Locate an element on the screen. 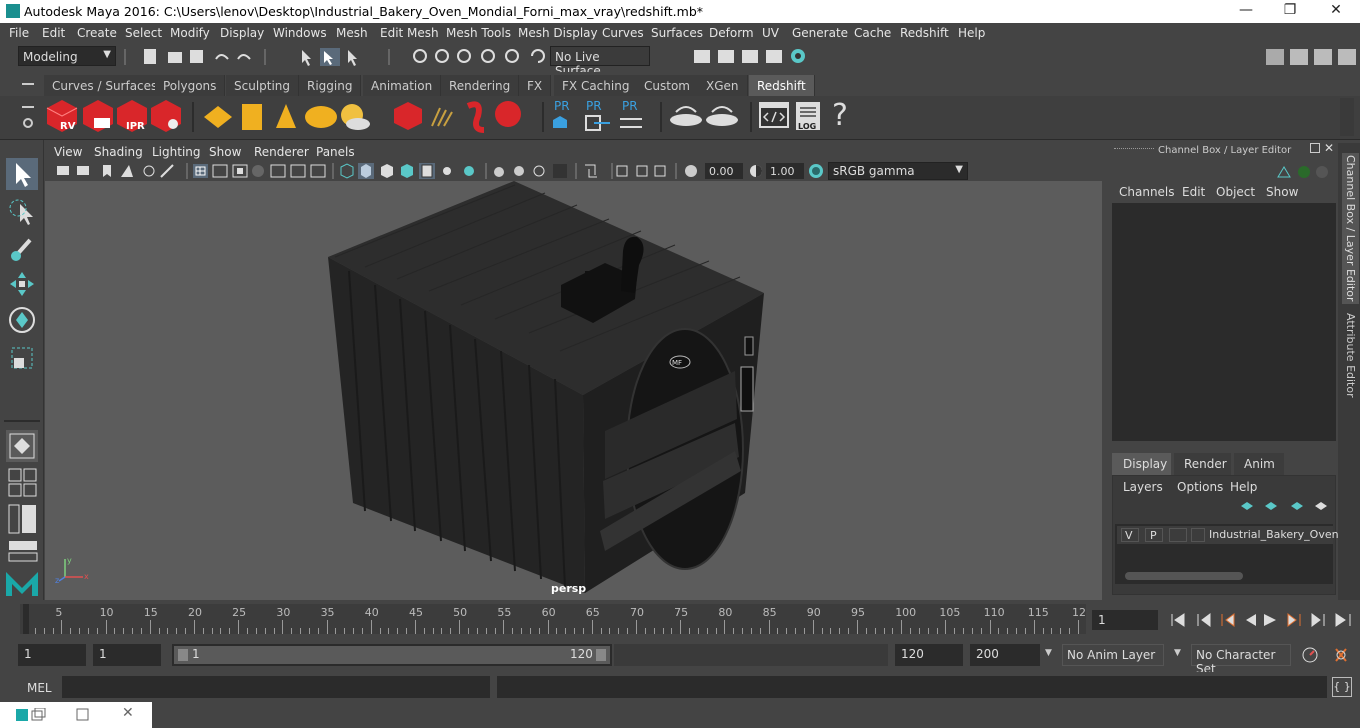 Image resolution: width=1360 pixels, height=728 pixels. graph-layout-icon is located at coordinates (23, 551).